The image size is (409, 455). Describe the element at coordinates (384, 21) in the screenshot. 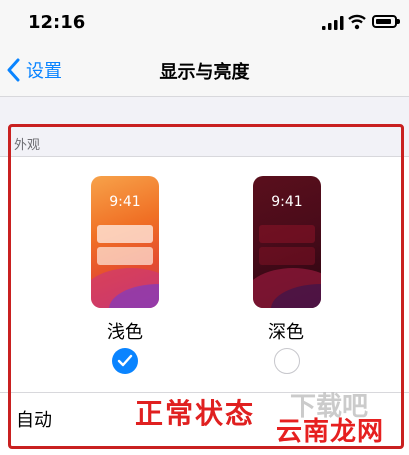

I see `battery-icon` at that location.